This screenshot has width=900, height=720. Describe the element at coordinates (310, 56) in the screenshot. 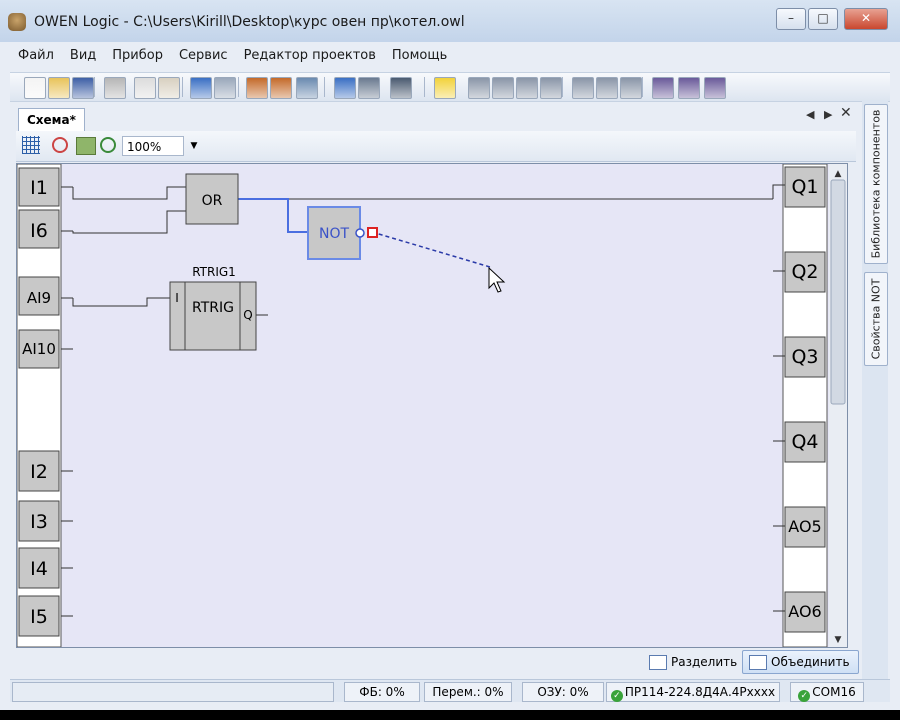

I see `menu-project-editor: Редактор проектов` at that location.